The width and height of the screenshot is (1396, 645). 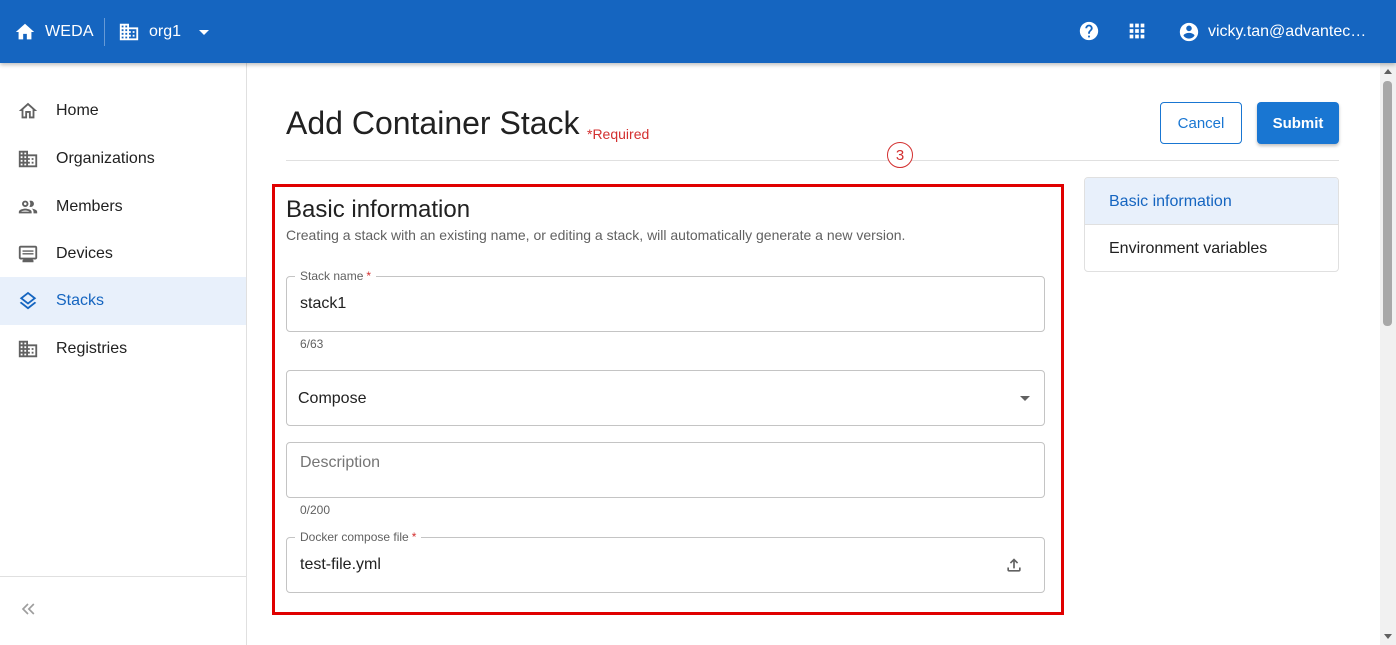 I want to click on stack-type-value: Compose, so click(x=332, y=398).